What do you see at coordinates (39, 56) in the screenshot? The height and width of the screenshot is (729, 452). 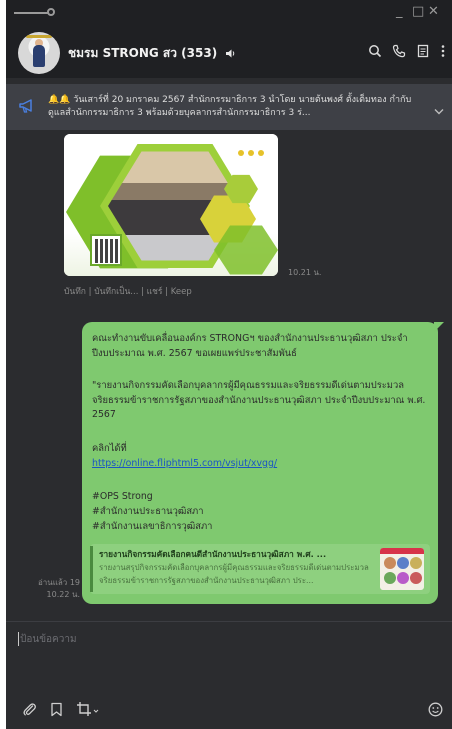 I see `avatar-figure` at bounding box center [39, 56].